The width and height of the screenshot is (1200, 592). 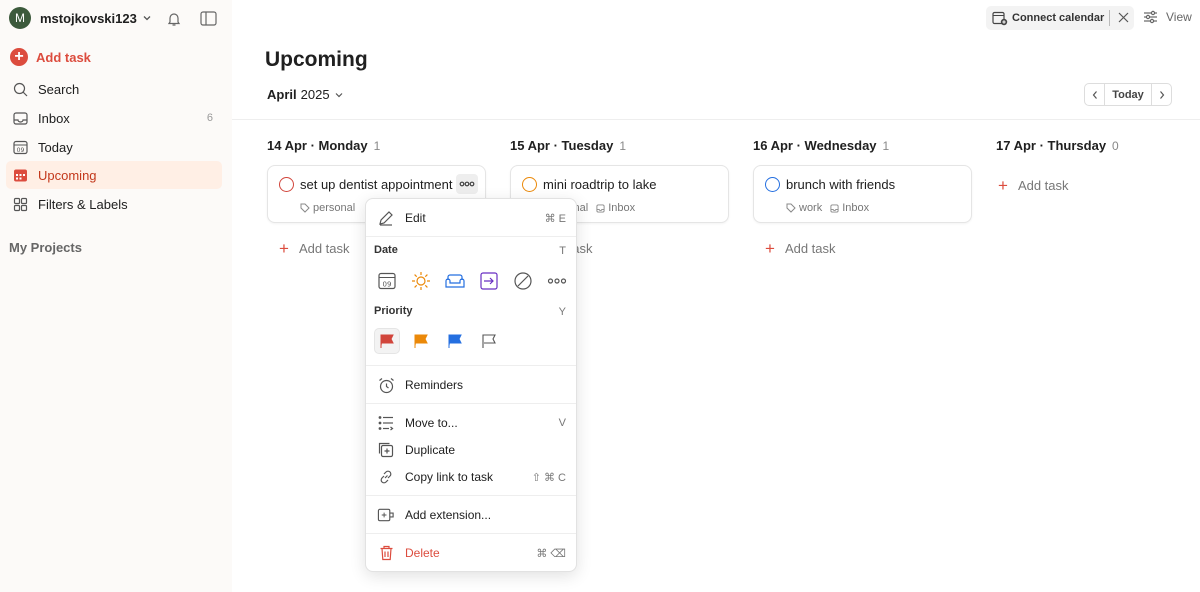 What do you see at coordinates (562, 423) in the screenshot?
I see `menu-shortcut: V` at bounding box center [562, 423].